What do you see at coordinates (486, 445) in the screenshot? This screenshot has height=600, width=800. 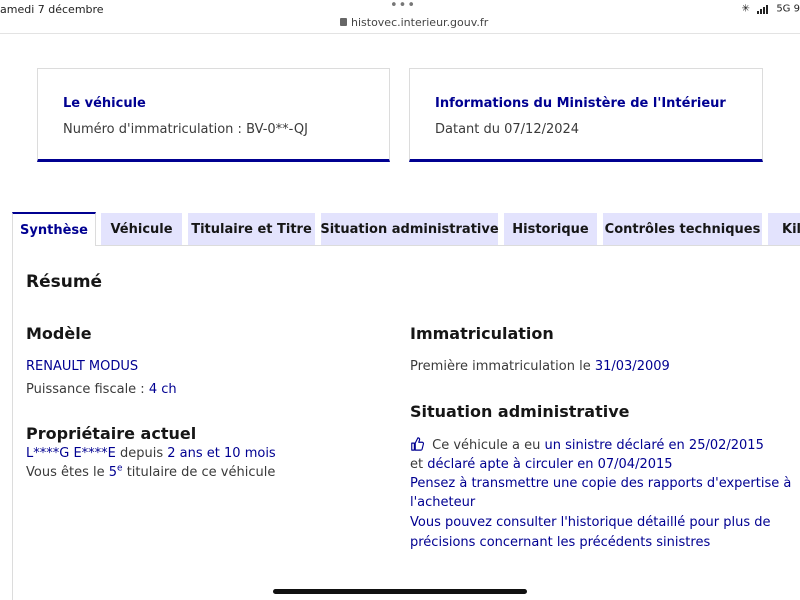 I see `admin-claim-prefix: Ce véhicule a eu` at bounding box center [486, 445].